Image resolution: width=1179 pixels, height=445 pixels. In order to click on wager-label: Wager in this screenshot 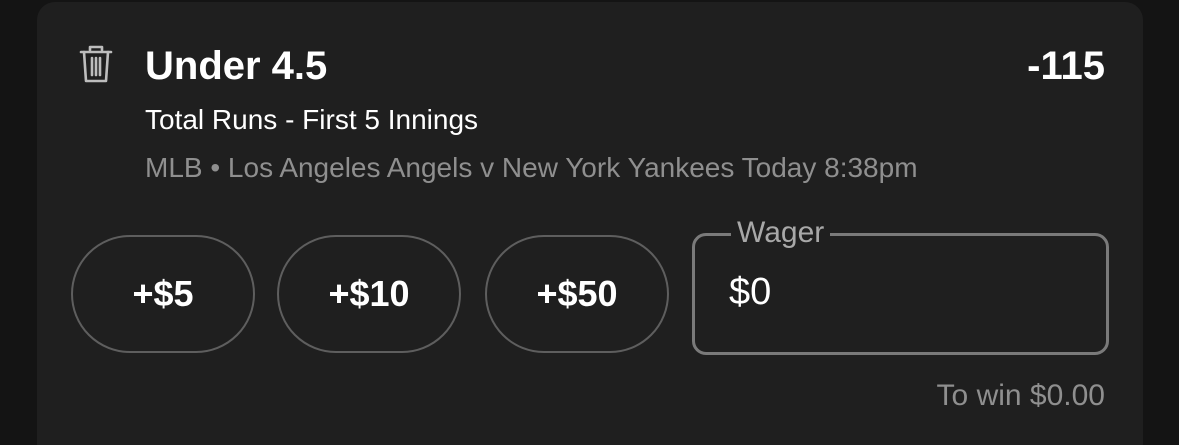, I will do `click(781, 233)`.